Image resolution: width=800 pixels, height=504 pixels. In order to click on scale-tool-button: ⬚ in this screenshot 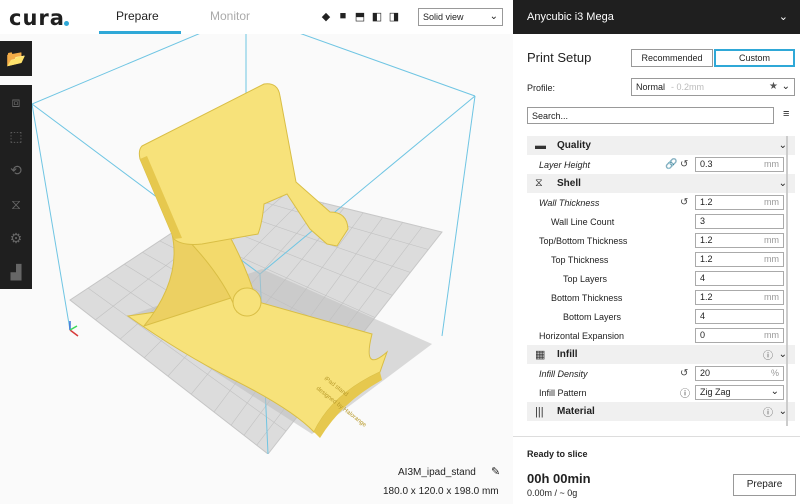, I will do `click(16, 136)`.